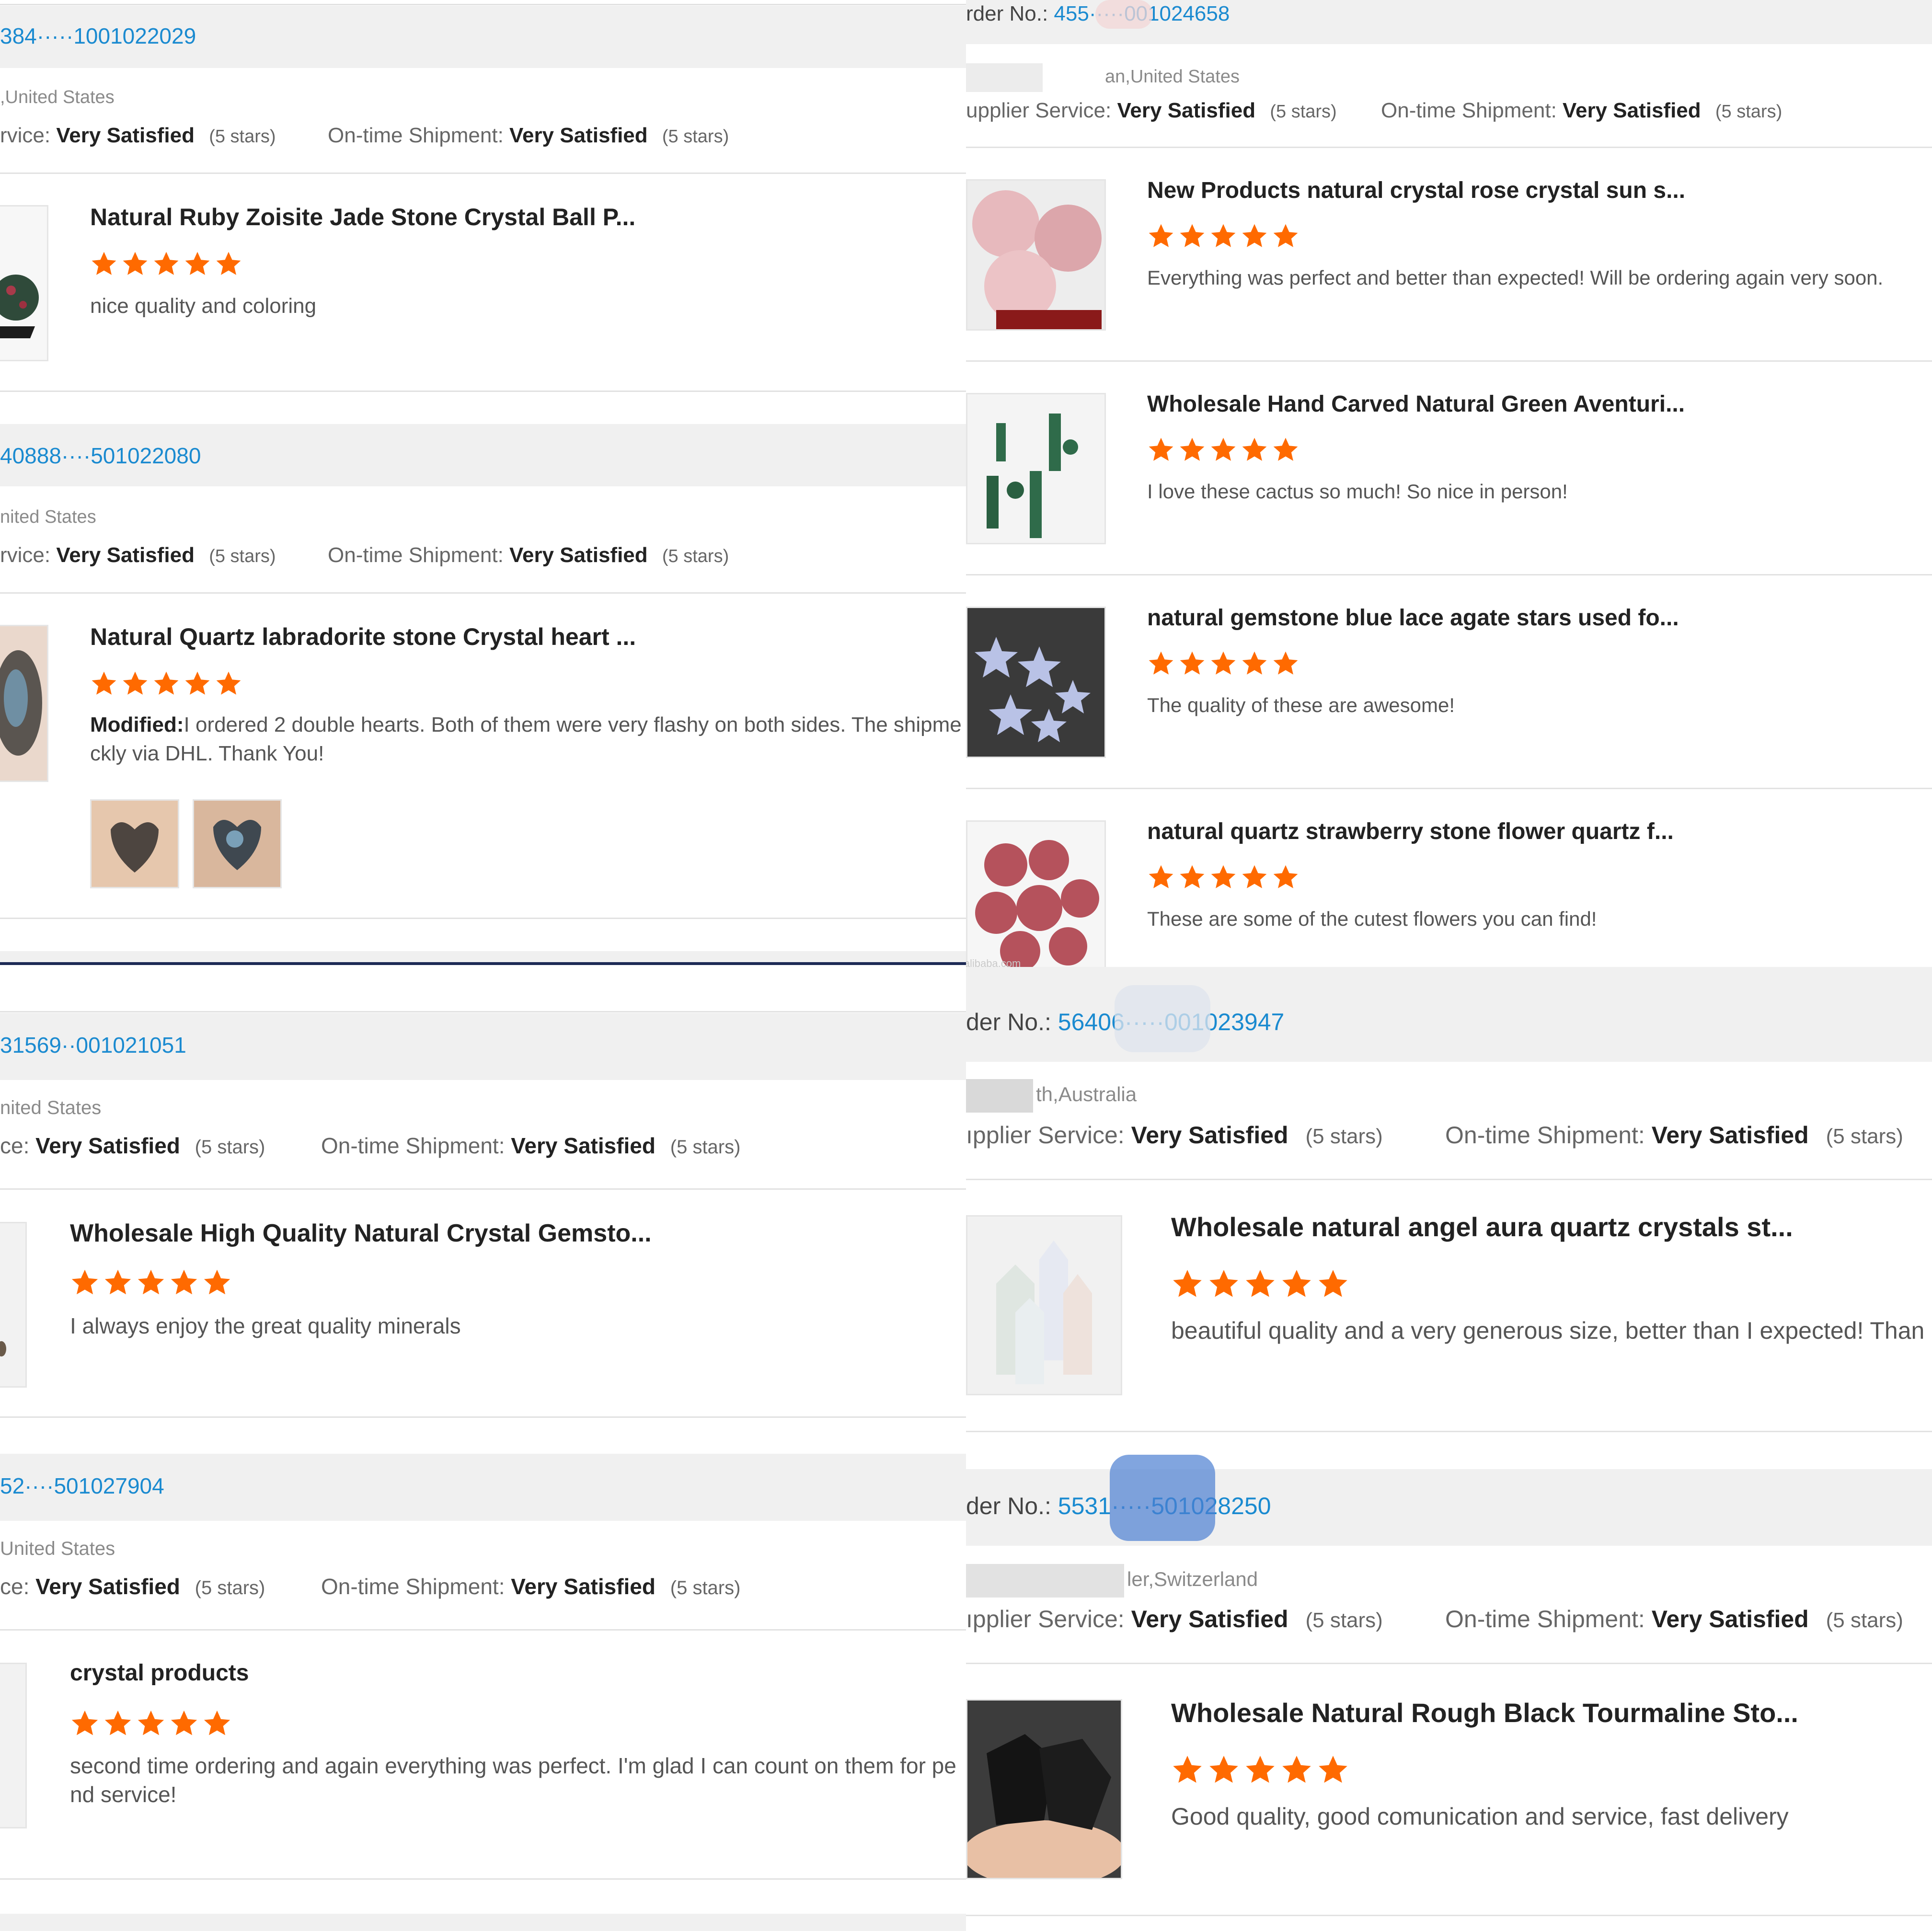 Image resolution: width=1932 pixels, height=1931 pixels. What do you see at coordinates (483, 957) in the screenshot?
I see `order-header` at bounding box center [483, 957].